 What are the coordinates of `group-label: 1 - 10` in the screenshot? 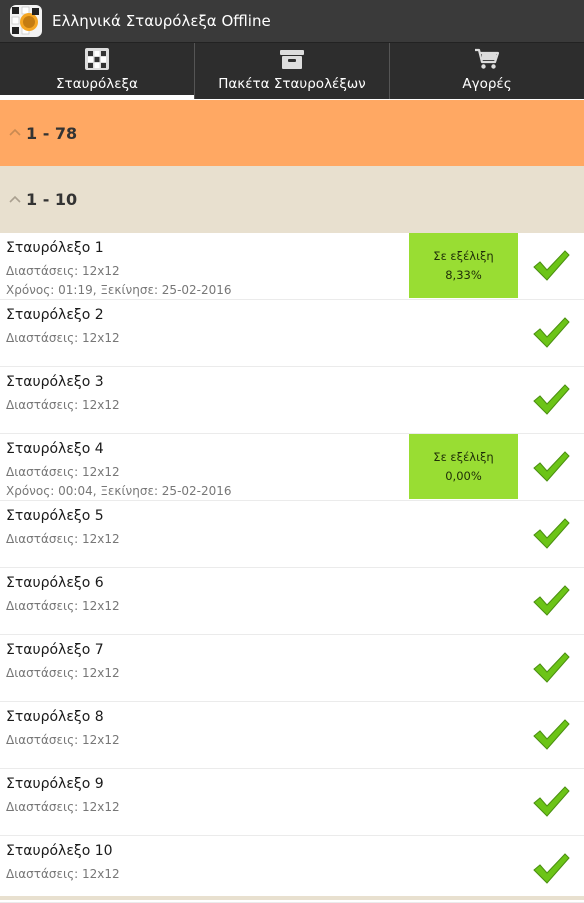 It's located at (52, 199).